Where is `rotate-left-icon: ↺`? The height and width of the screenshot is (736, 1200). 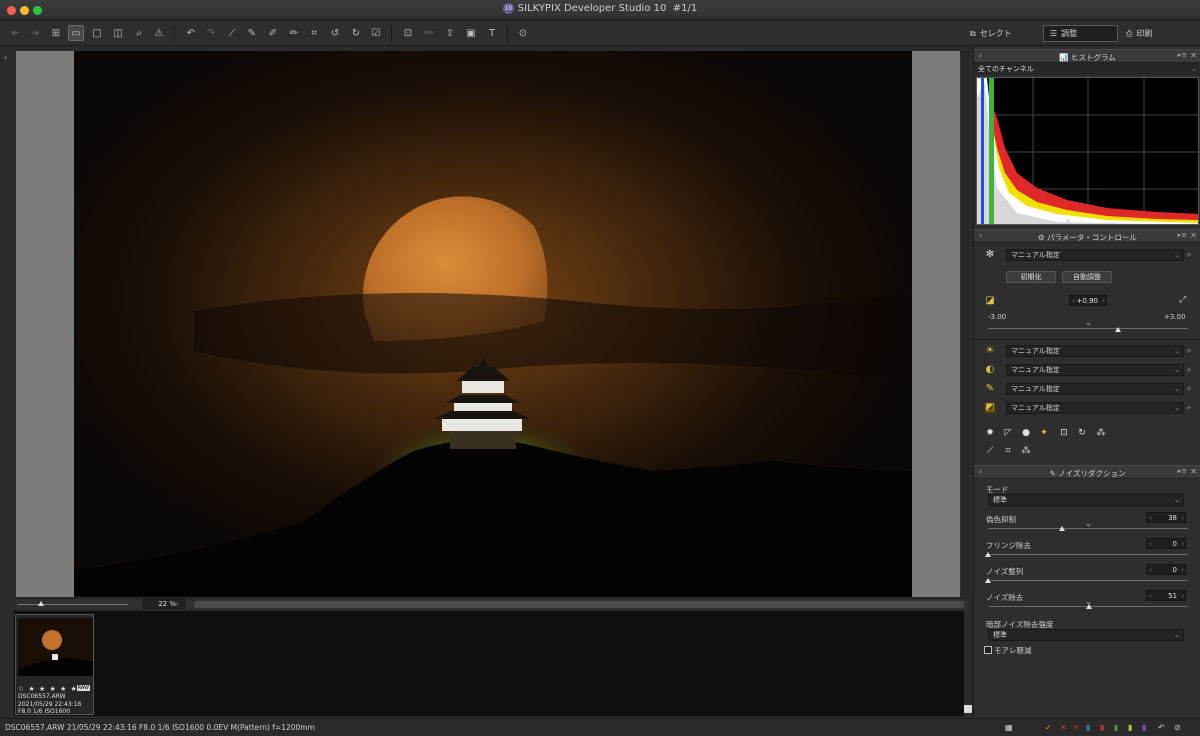 rotate-left-icon: ↺ is located at coordinates (335, 33).